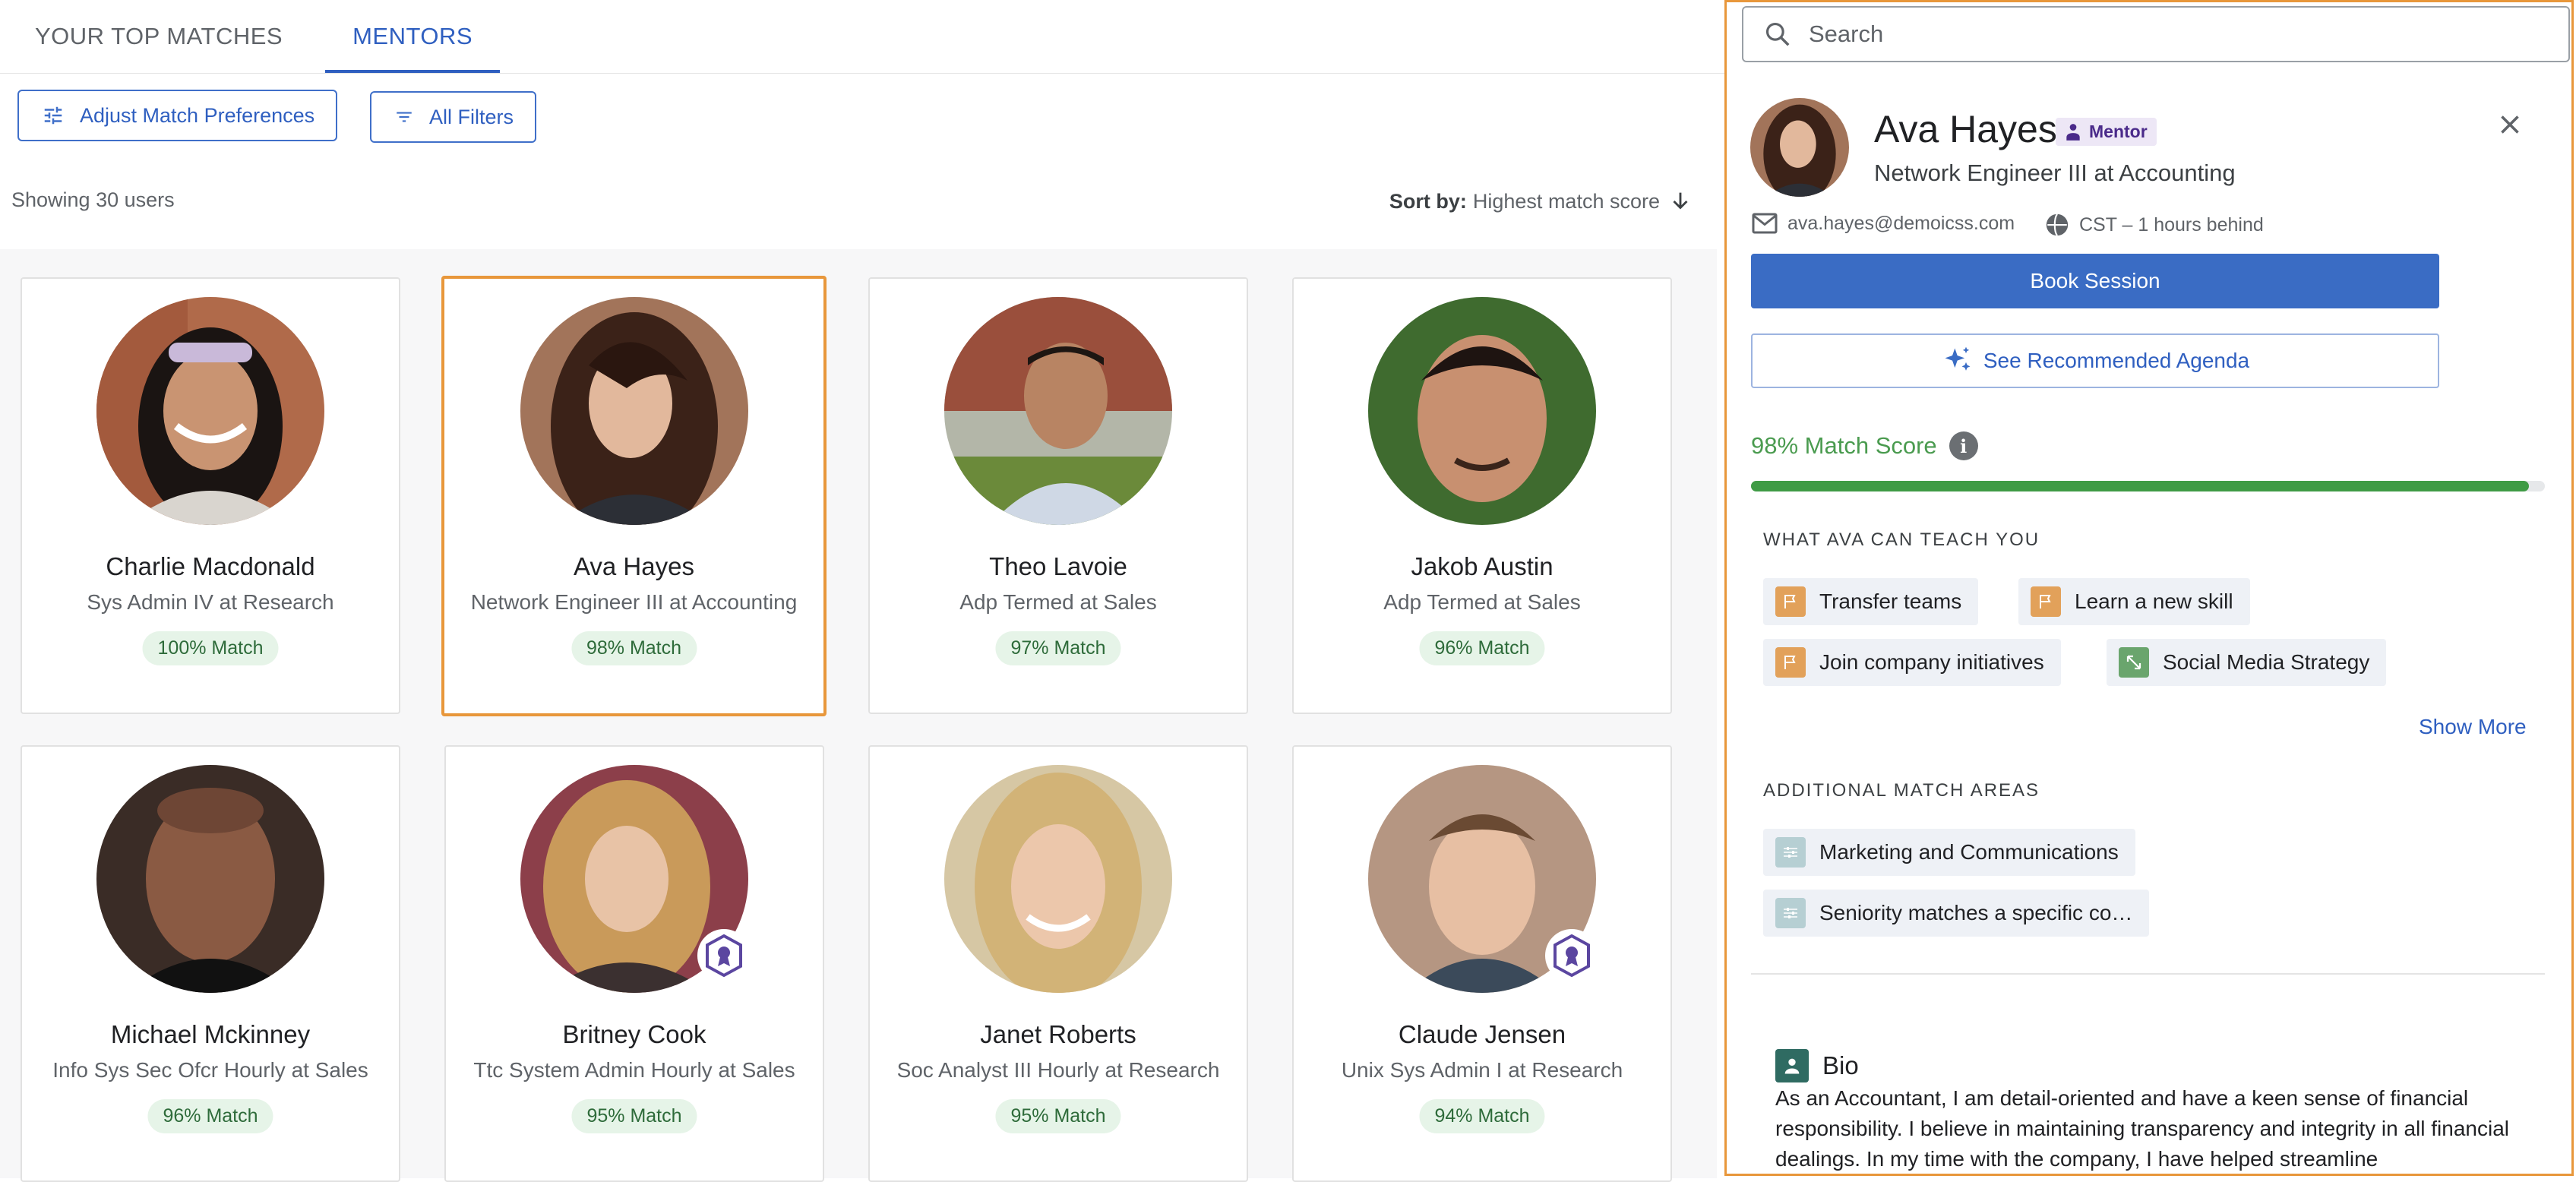  I want to click on profile-email: ava.hayes@demoicss.com, so click(1883, 224).